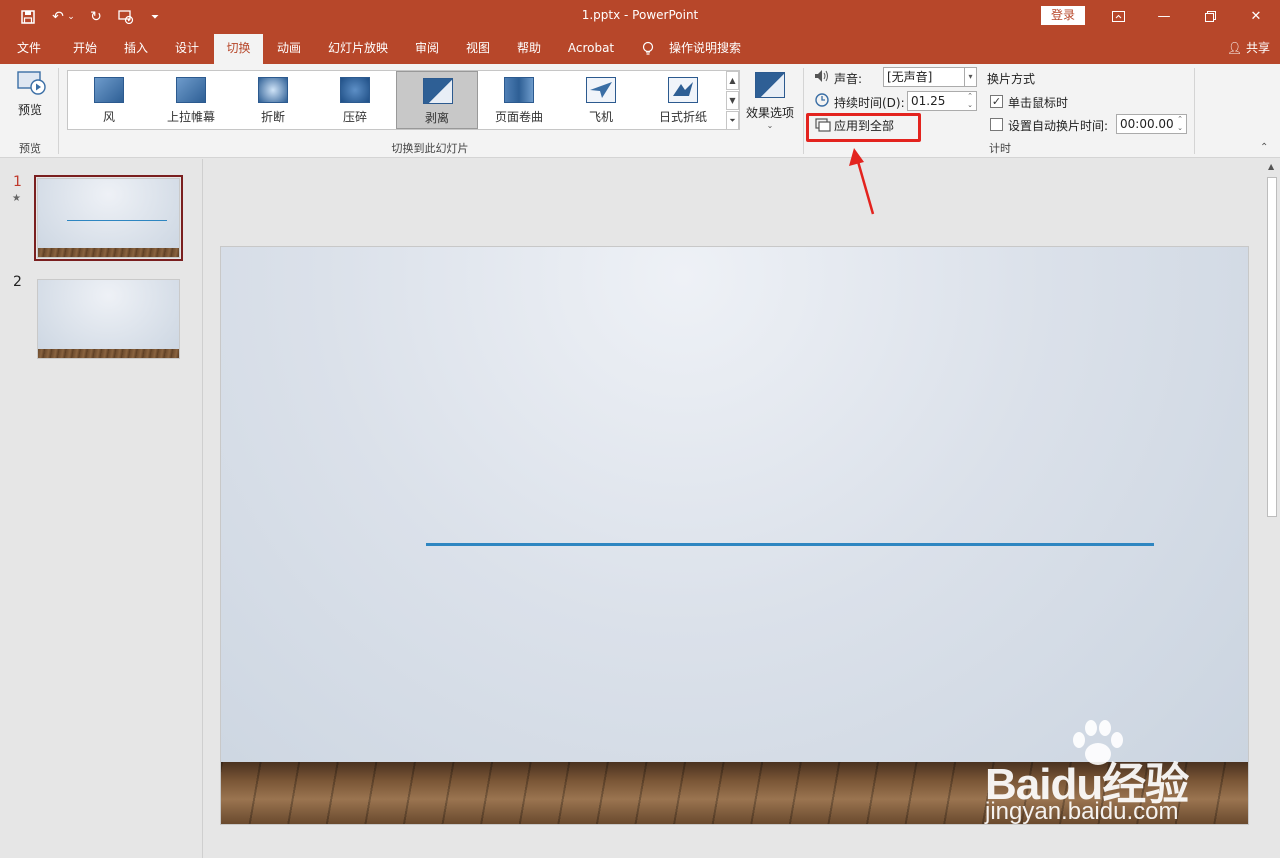  What do you see at coordinates (601, 90) in the screenshot?
I see `airplane-icon` at bounding box center [601, 90].